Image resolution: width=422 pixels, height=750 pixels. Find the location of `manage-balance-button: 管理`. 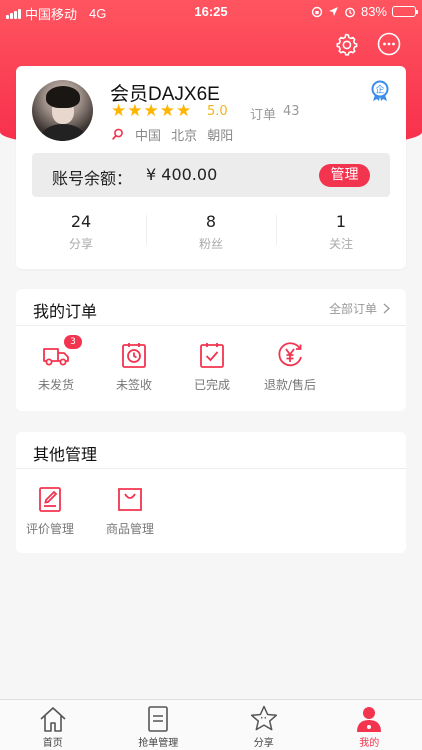

manage-balance-button: 管理 is located at coordinates (344, 175).